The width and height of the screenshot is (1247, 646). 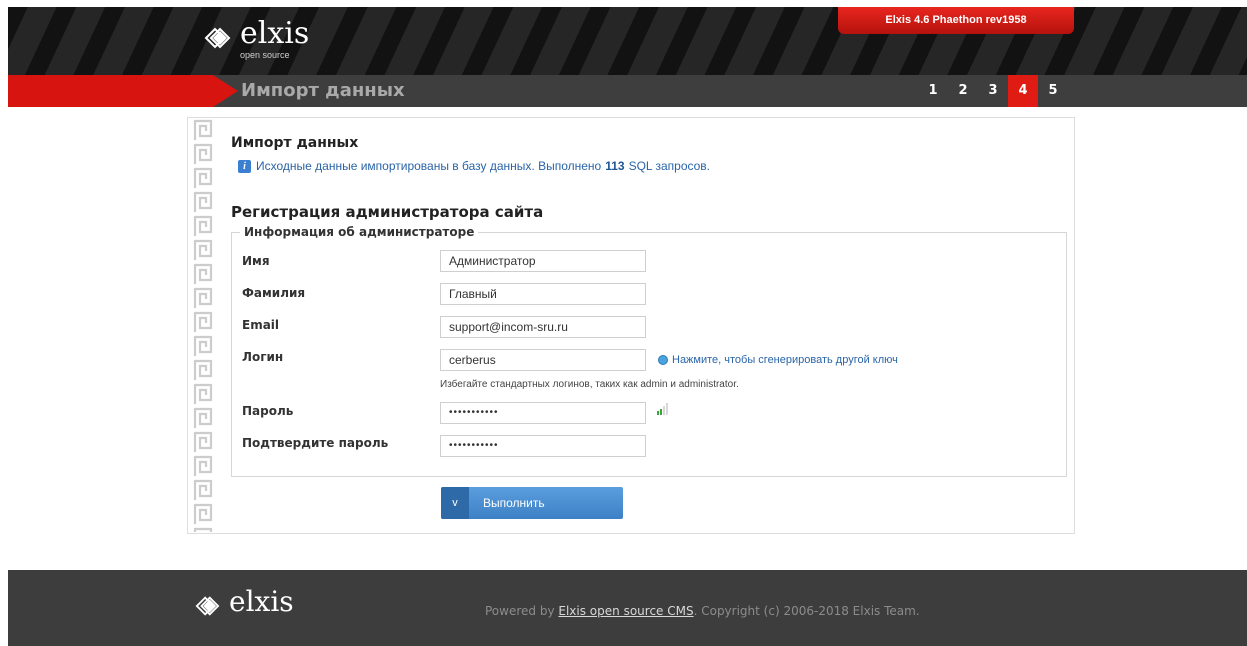 I want to click on last-name-input: Главный, so click(x=543, y=294).